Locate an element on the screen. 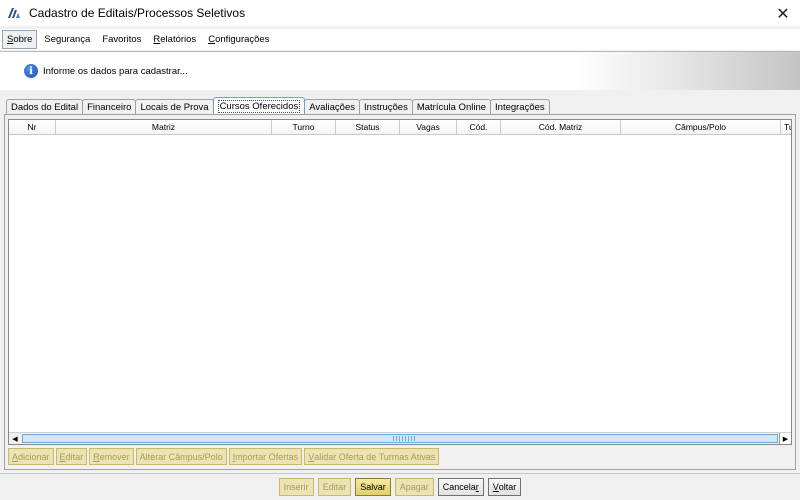  apagar-button: Apagar is located at coordinates (414, 487).